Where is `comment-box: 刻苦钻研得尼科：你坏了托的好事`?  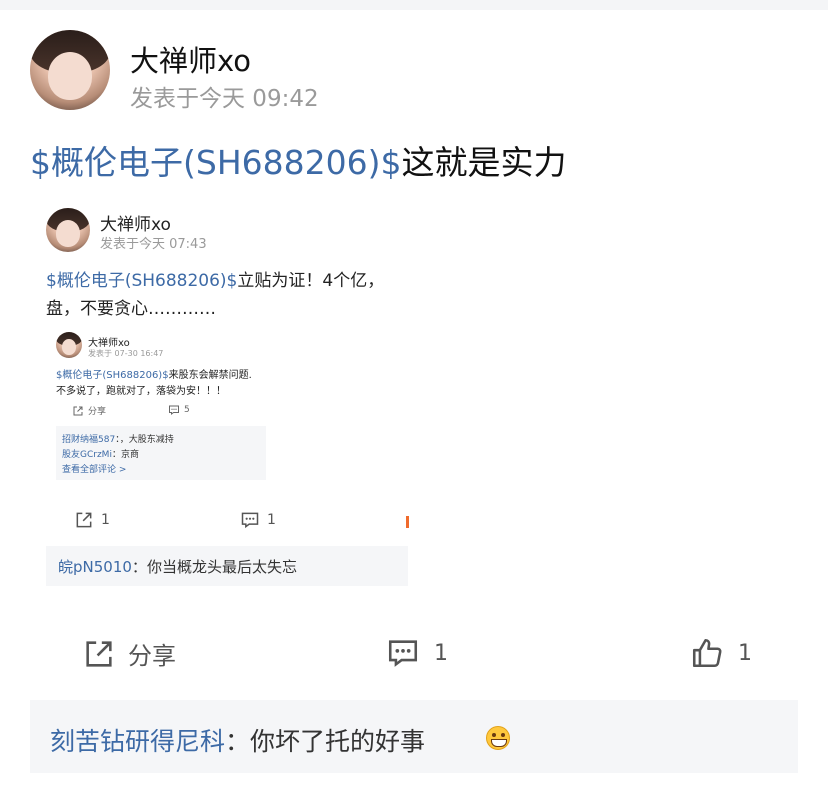
comment-box: 刻苦钻研得尼科：你坏了托的好事 is located at coordinates (414, 736).